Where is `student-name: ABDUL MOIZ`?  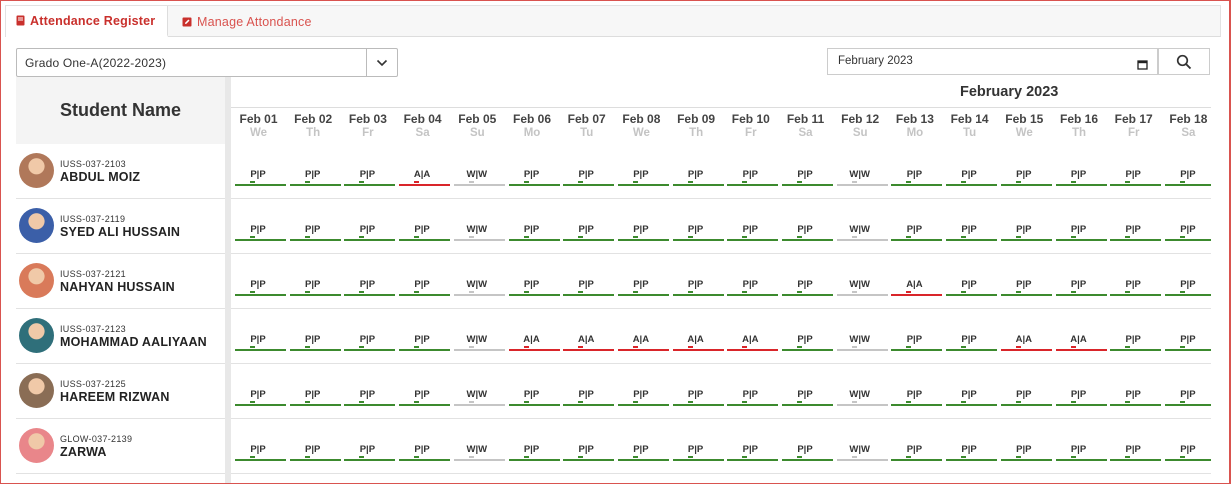
student-name: ABDUL MOIZ is located at coordinates (100, 177).